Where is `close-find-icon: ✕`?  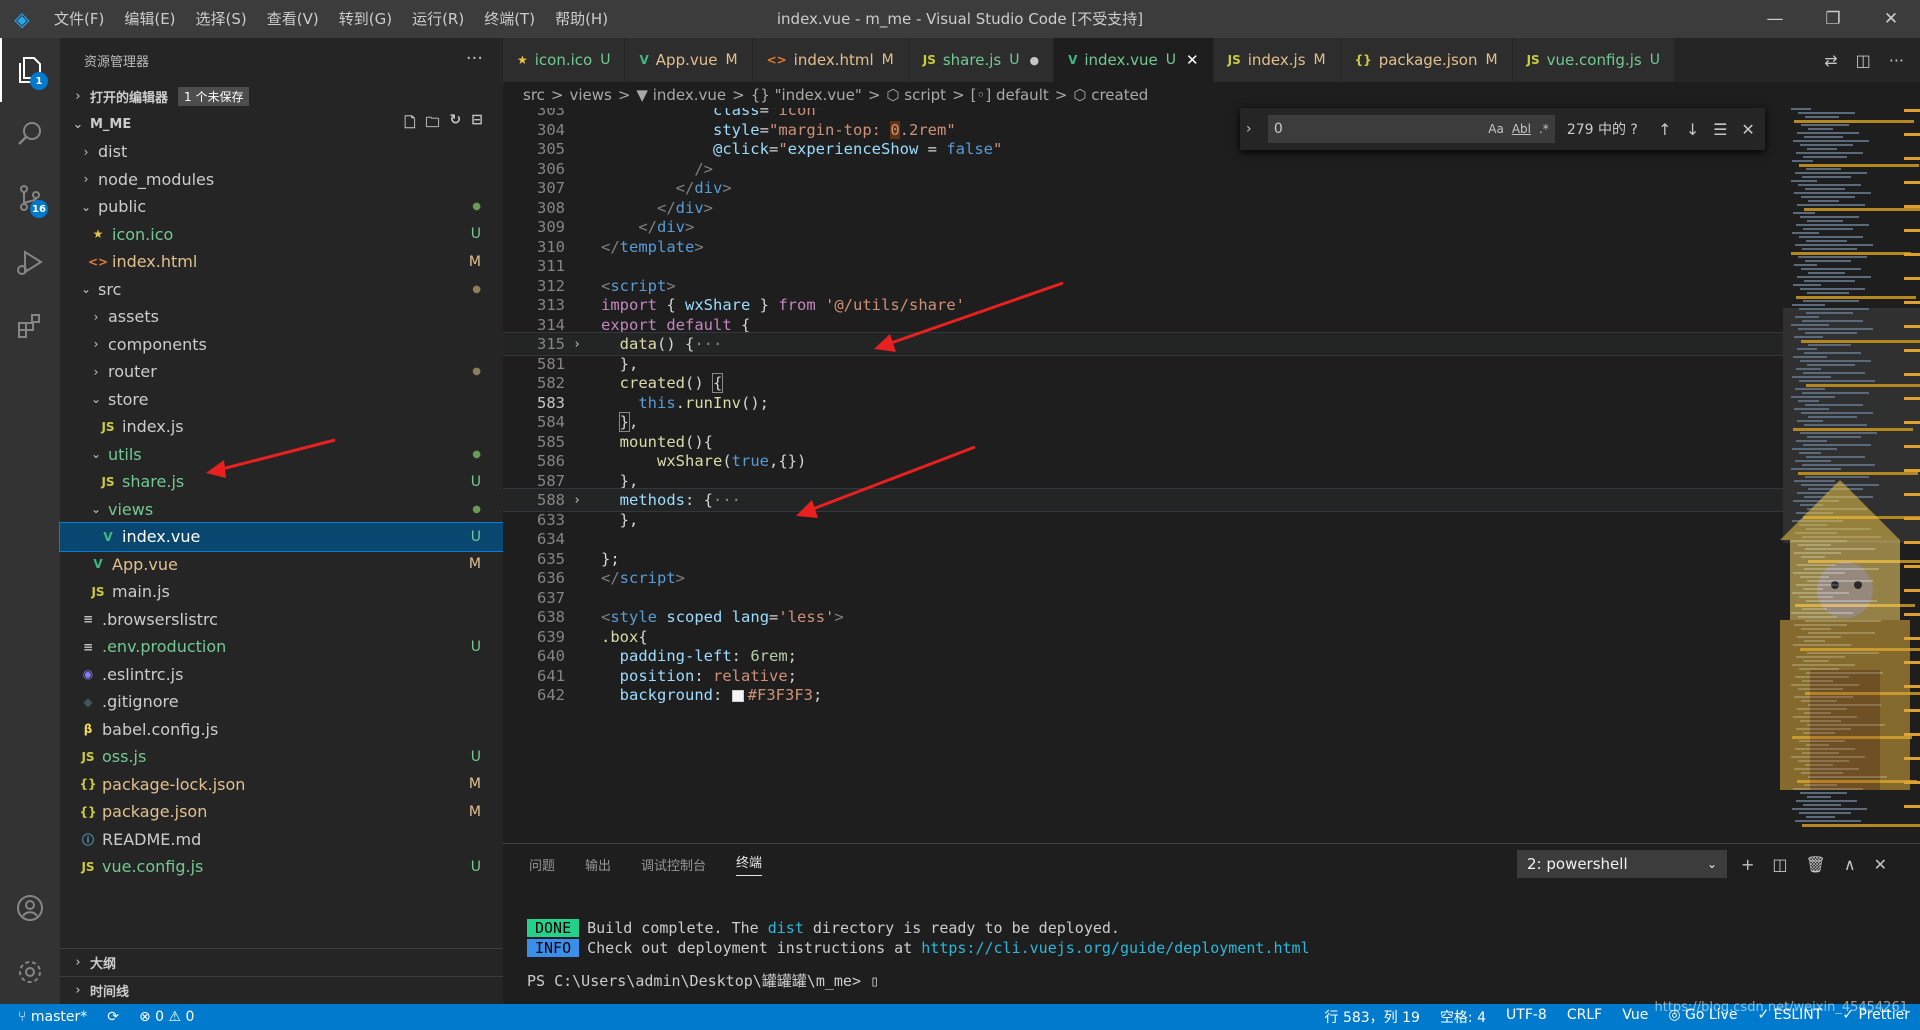
close-find-icon: ✕ is located at coordinates (1748, 129).